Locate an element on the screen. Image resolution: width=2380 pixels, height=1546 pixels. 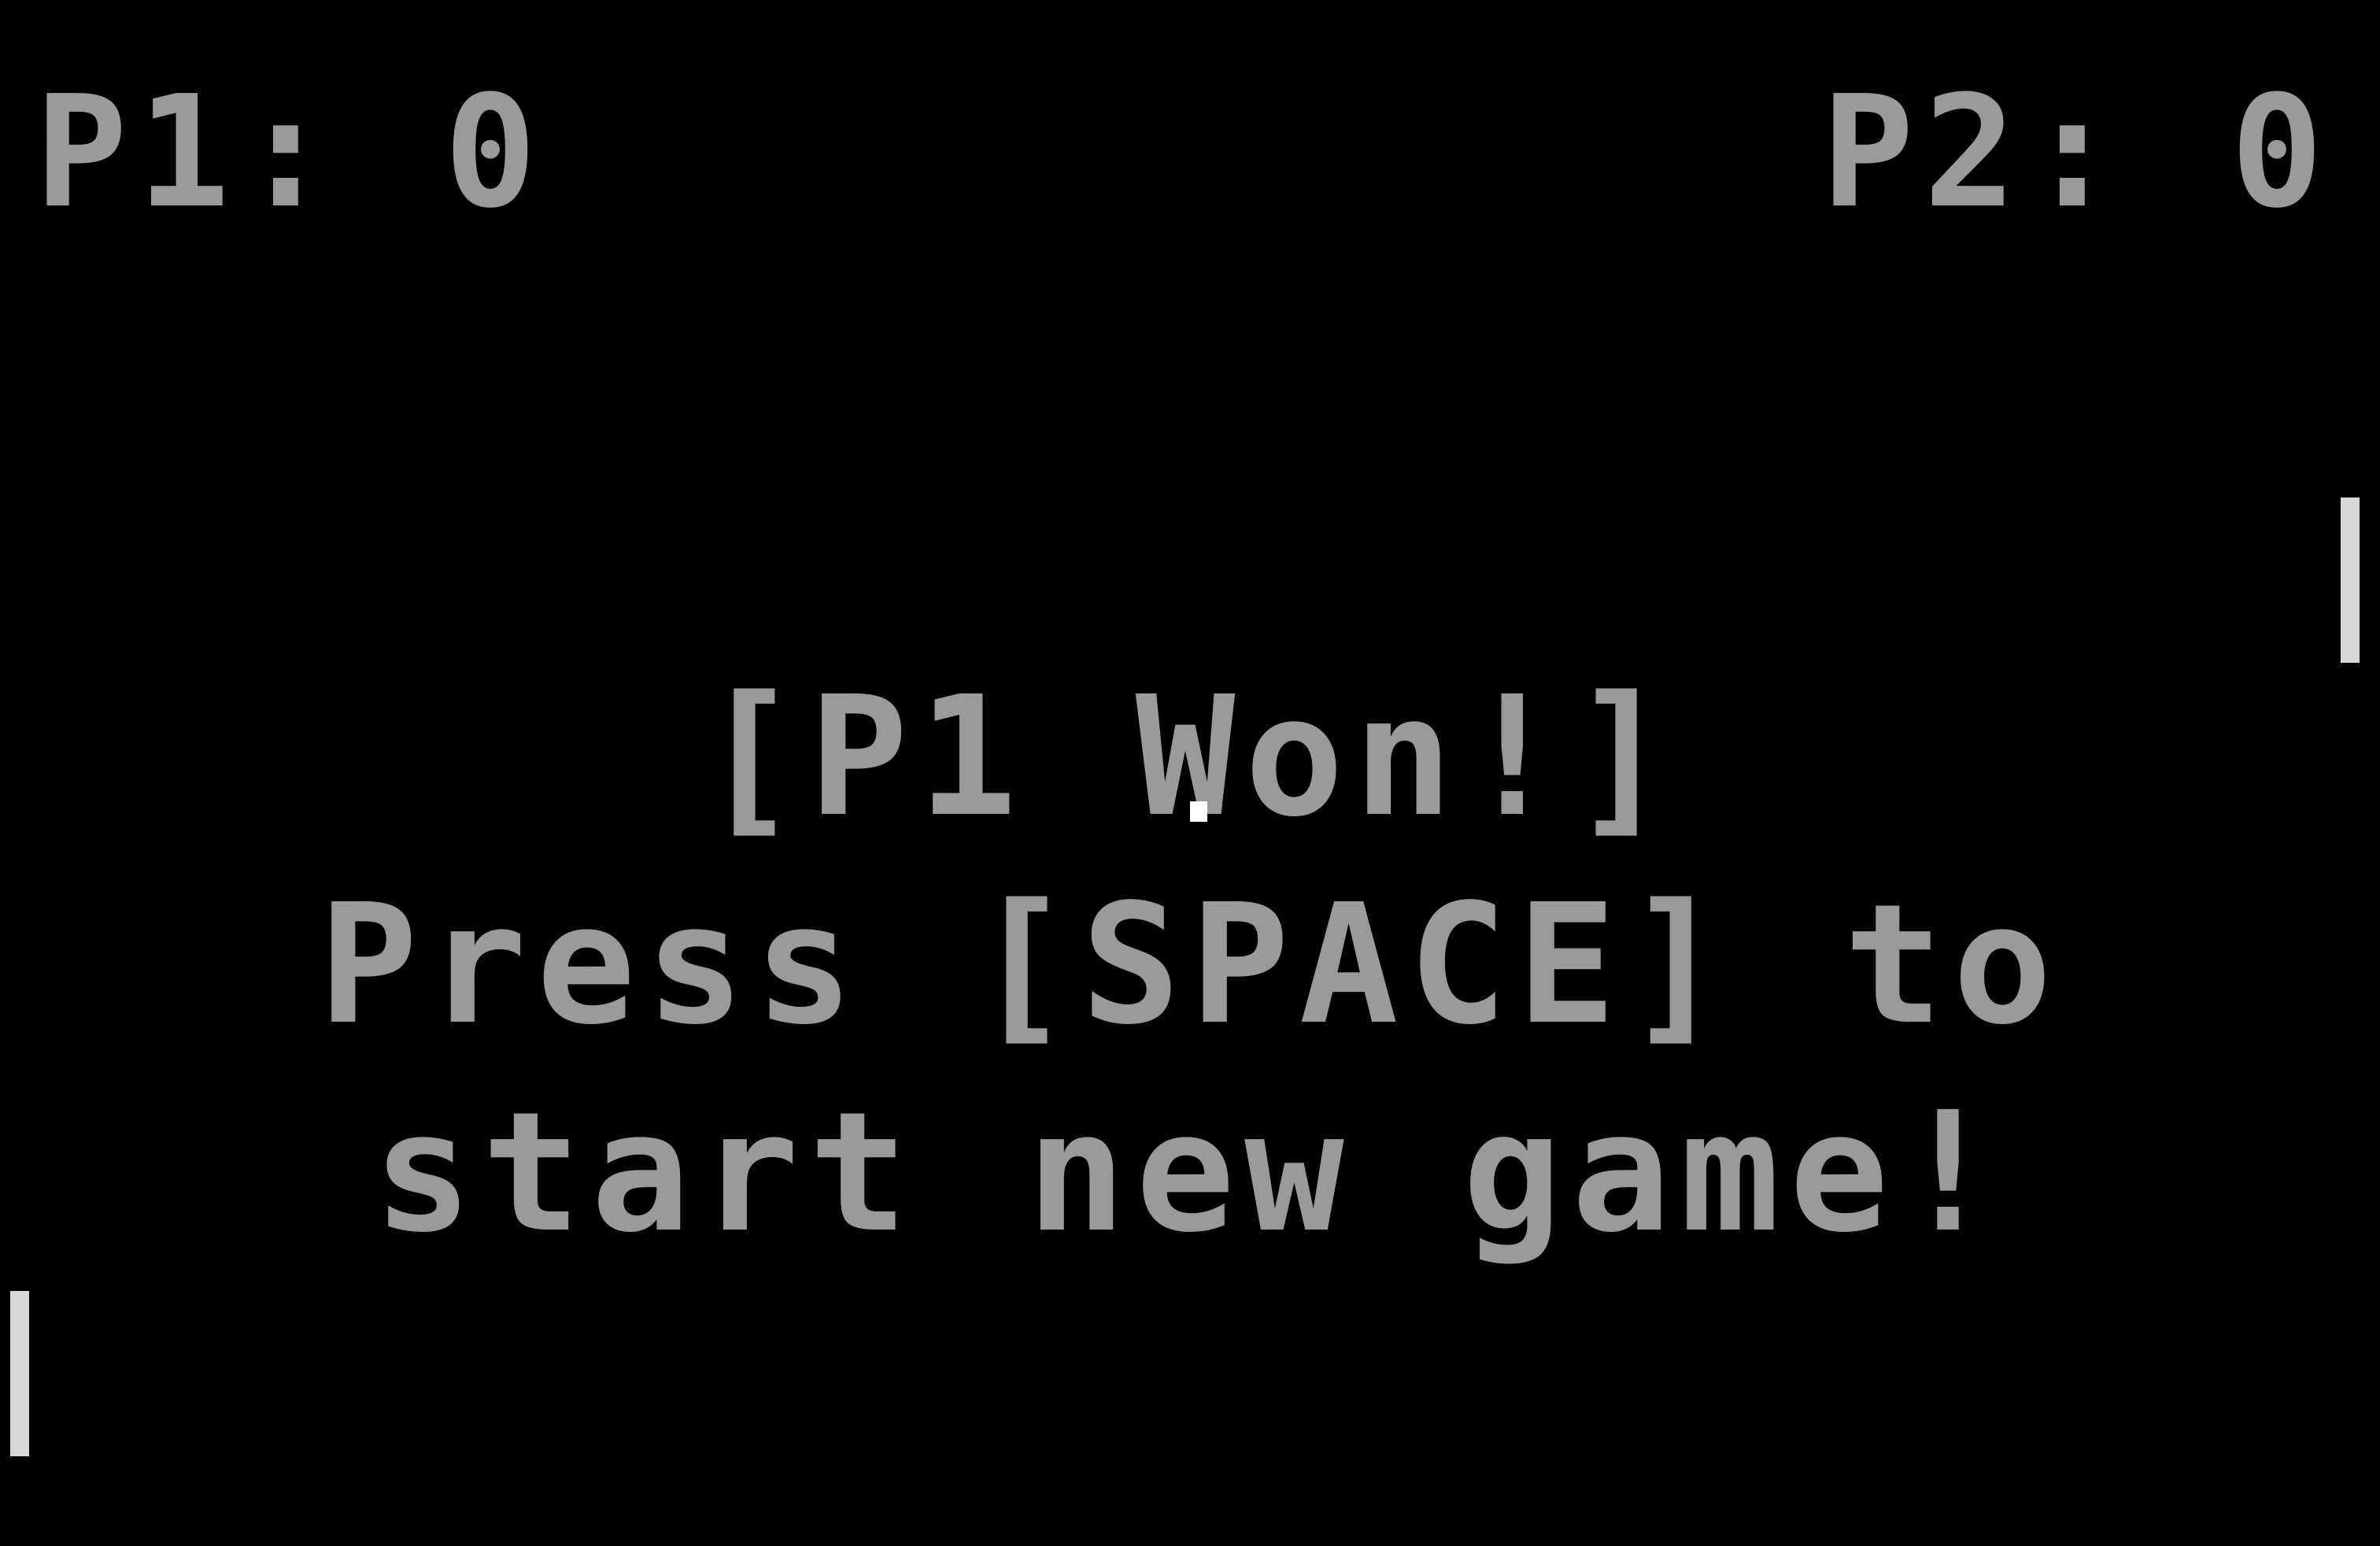
restart-instruction-line2: start new game! is located at coordinates (1190, 1172).